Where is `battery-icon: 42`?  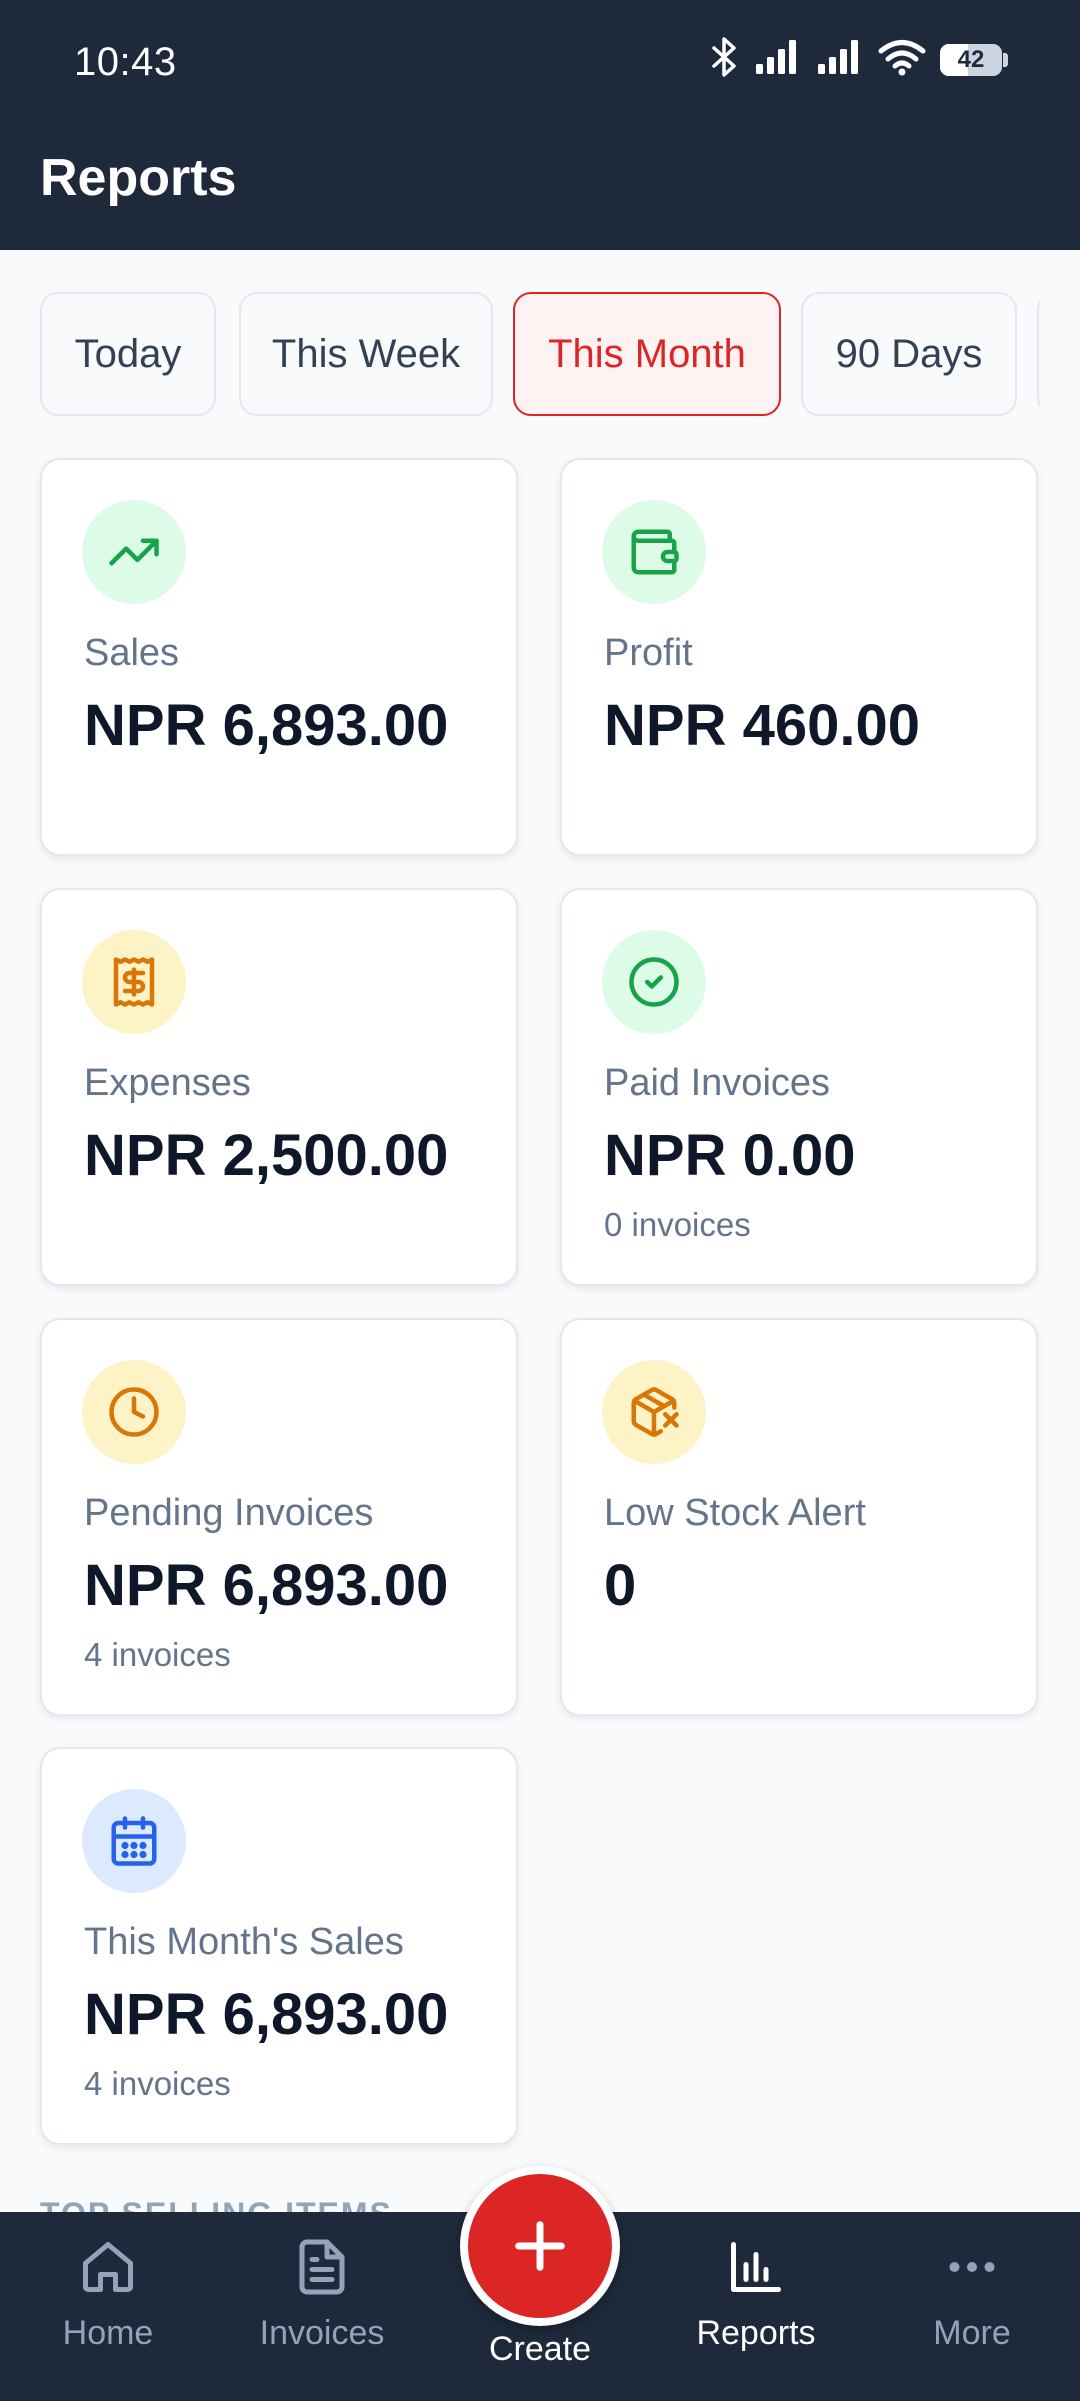
battery-icon: 42 is located at coordinates (975, 60).